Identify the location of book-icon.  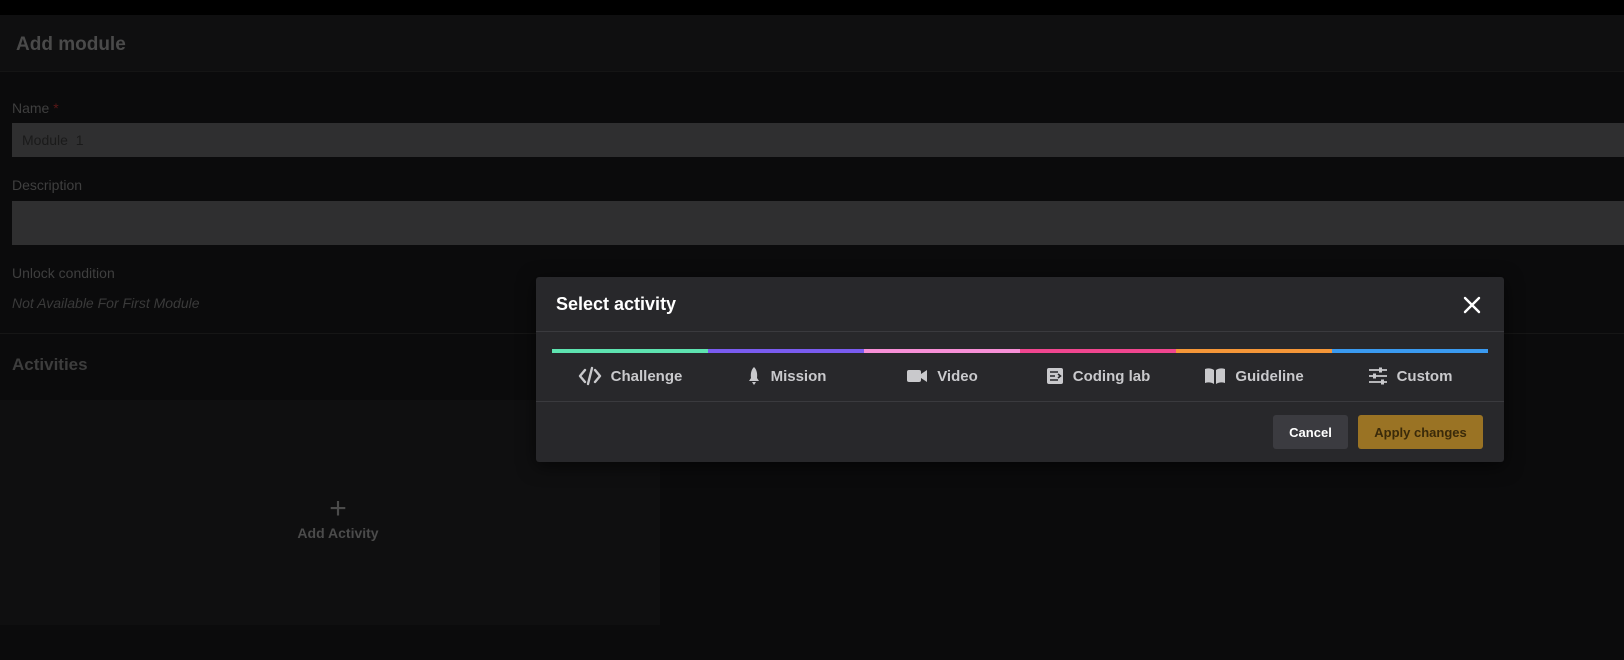
(1215, 376).